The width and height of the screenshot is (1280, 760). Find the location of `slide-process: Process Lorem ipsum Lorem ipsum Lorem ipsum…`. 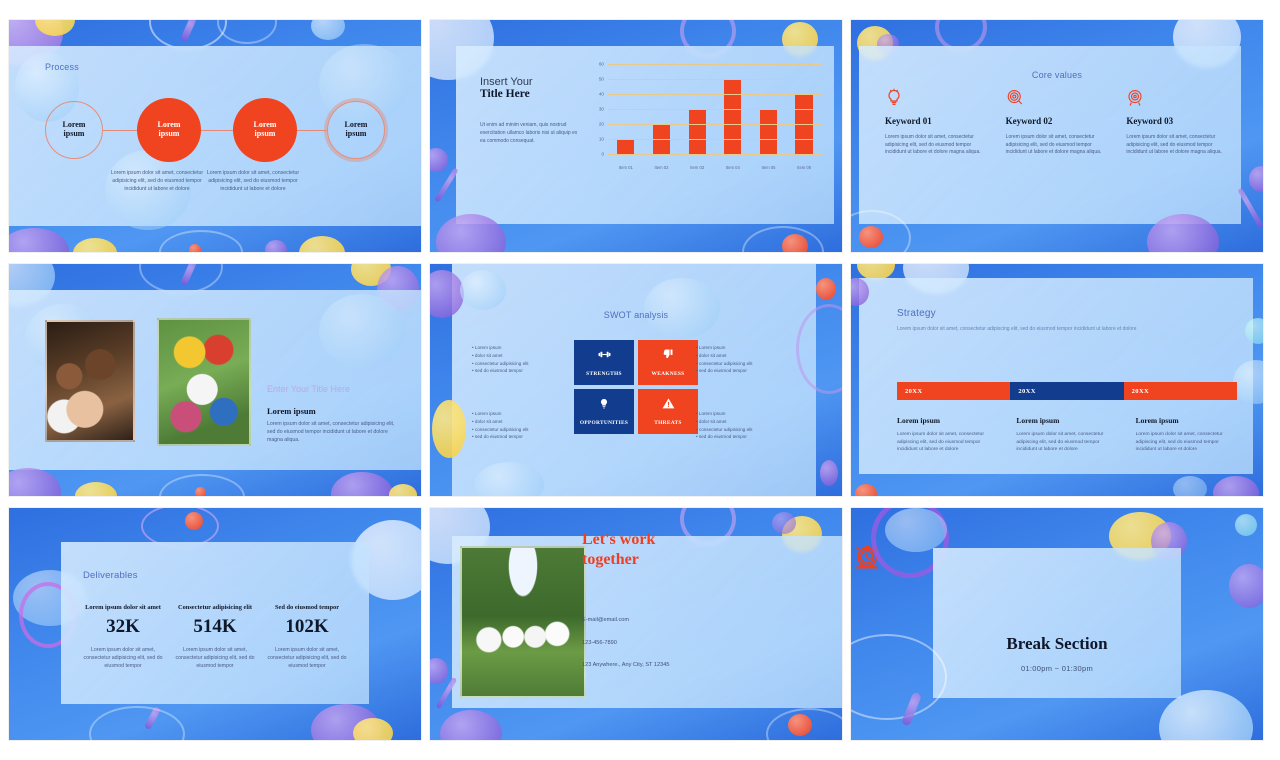

slide-process: Process Lorem ipsum Lorem ipsum Lorem ipsum… is located at coordinates (215, 136).